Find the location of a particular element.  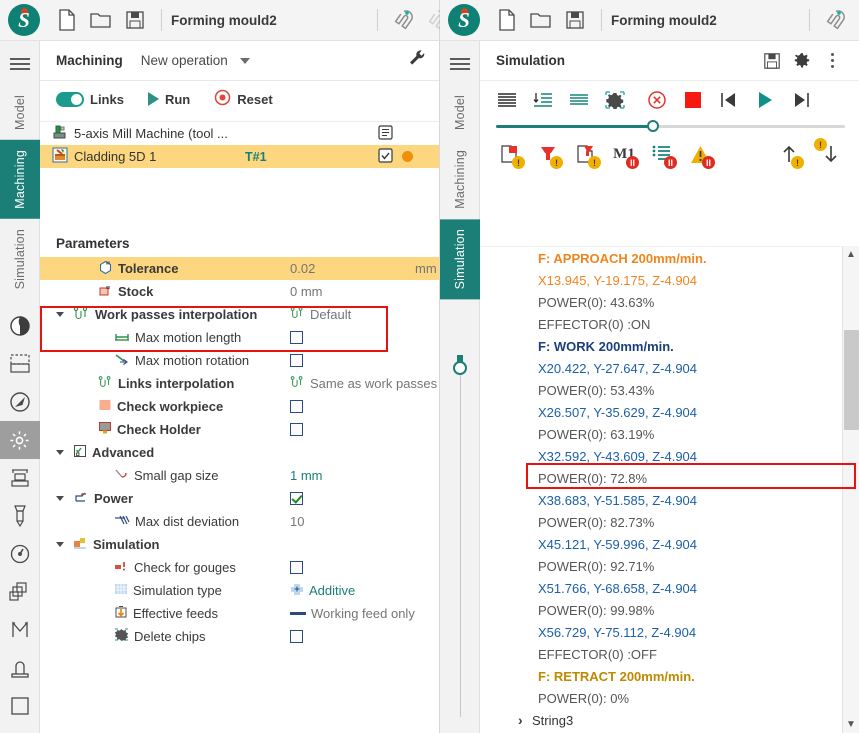

list-item: F: RETRACT 200mm/min. is located at coordinates (669, 676).